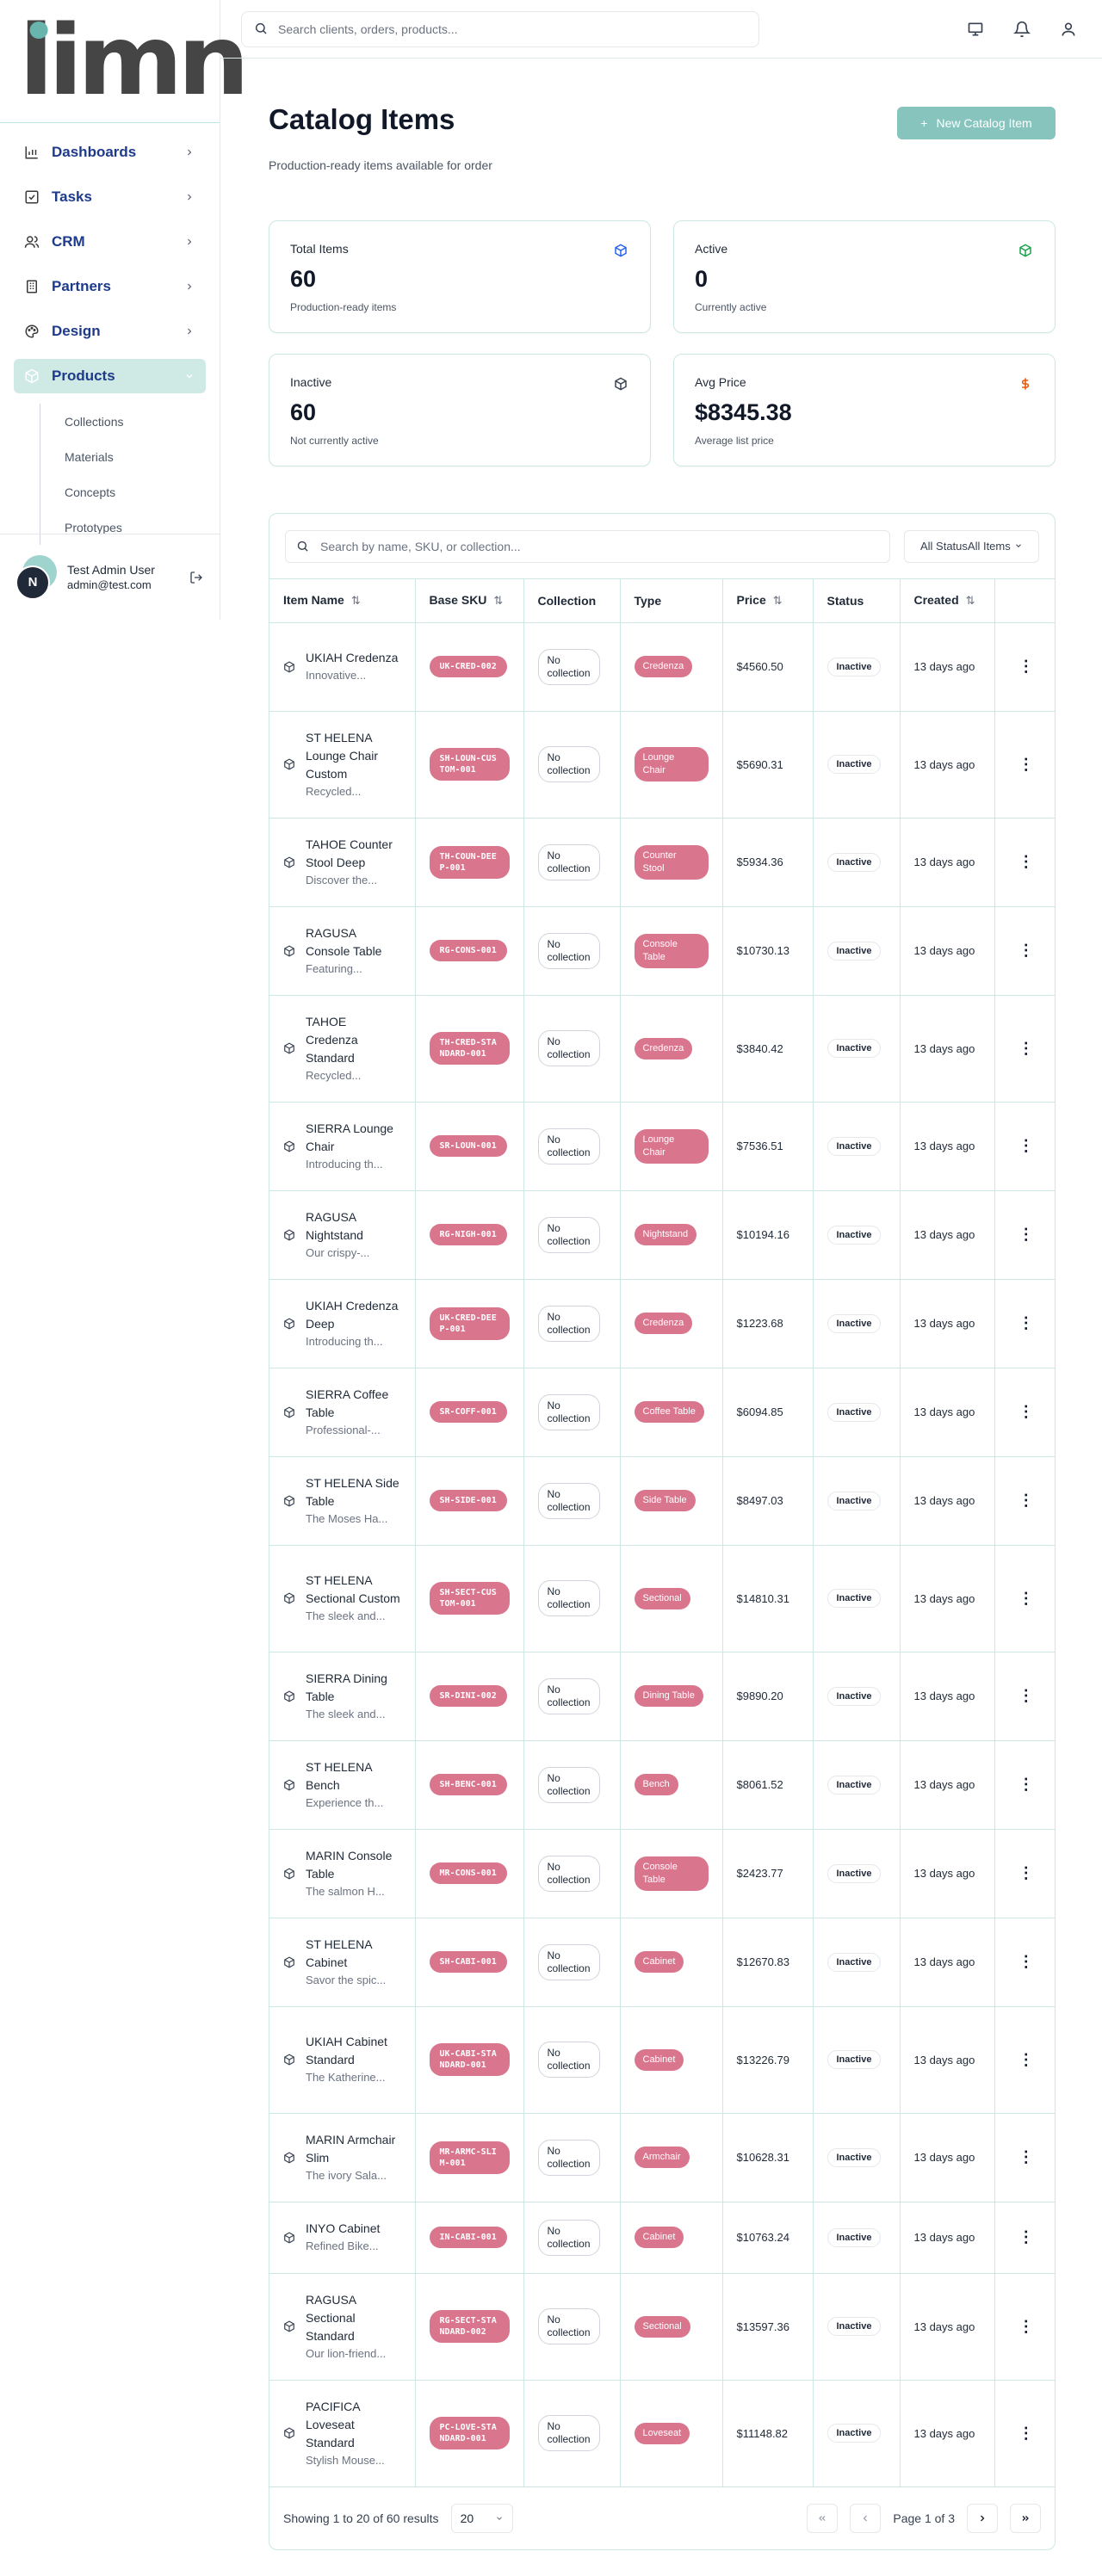 The height and width of the screenshot is (2576, 1102). Describe the element at coordinates (342, 601) in the screenshot. I see `col-header-item-name: Item Name ⇅` at that location.